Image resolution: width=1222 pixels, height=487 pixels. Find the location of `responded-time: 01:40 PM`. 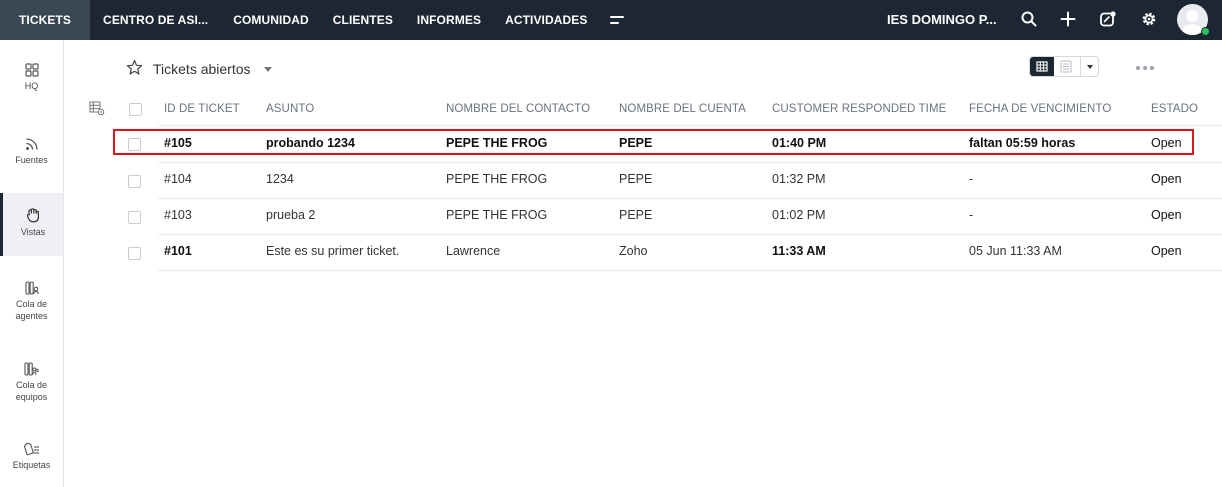

responded-time: 01:40 PM is located at coordinates (799, 143).